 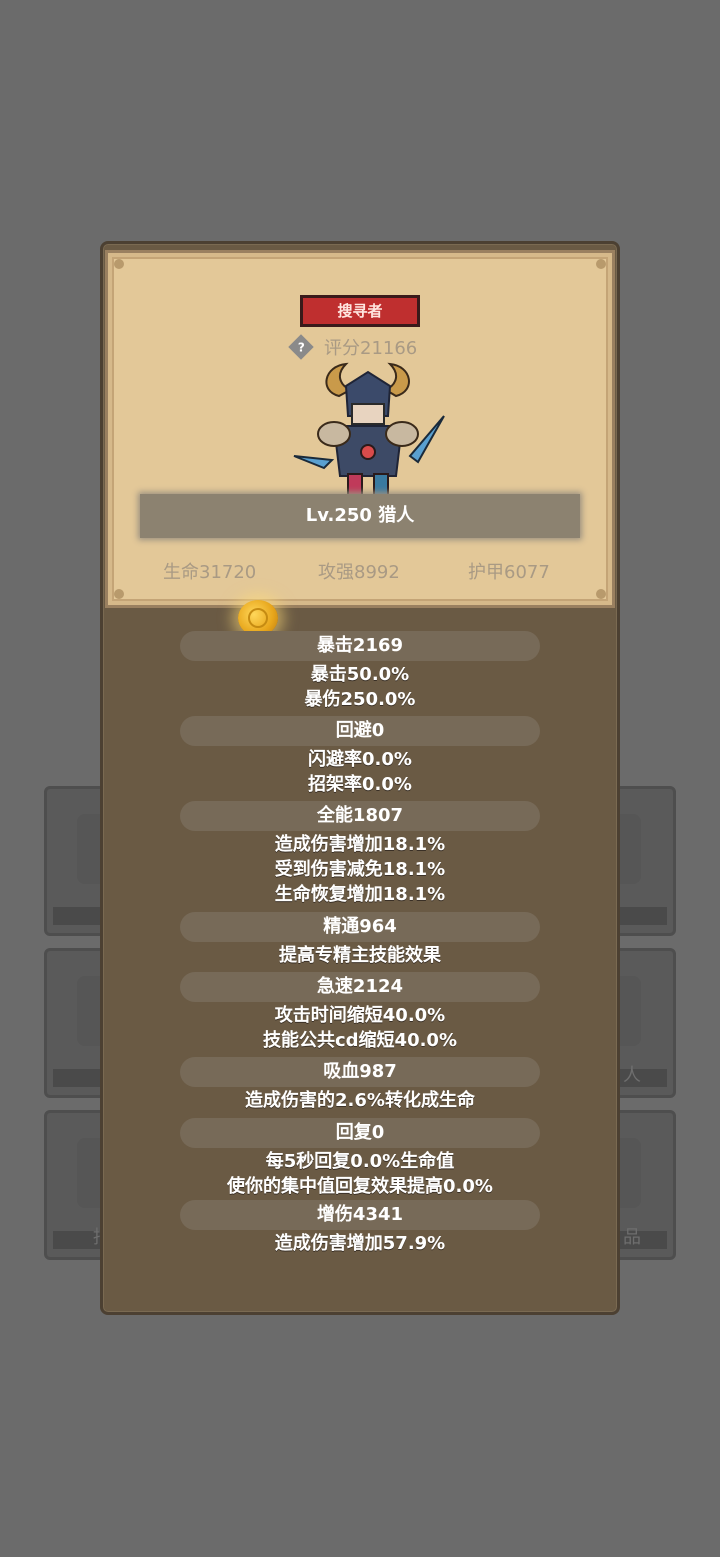 I want to click on stat-line: 暴击50.0%, so click(x=360, y=674).